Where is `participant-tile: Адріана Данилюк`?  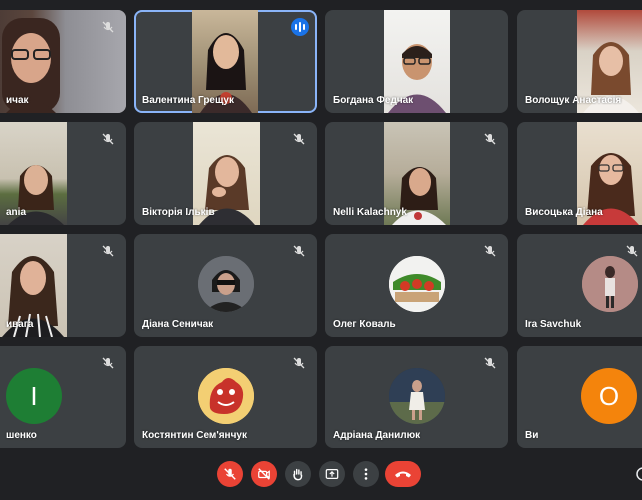
participant-tile: Адріана Данилюк is located at coordinates (416, 397).